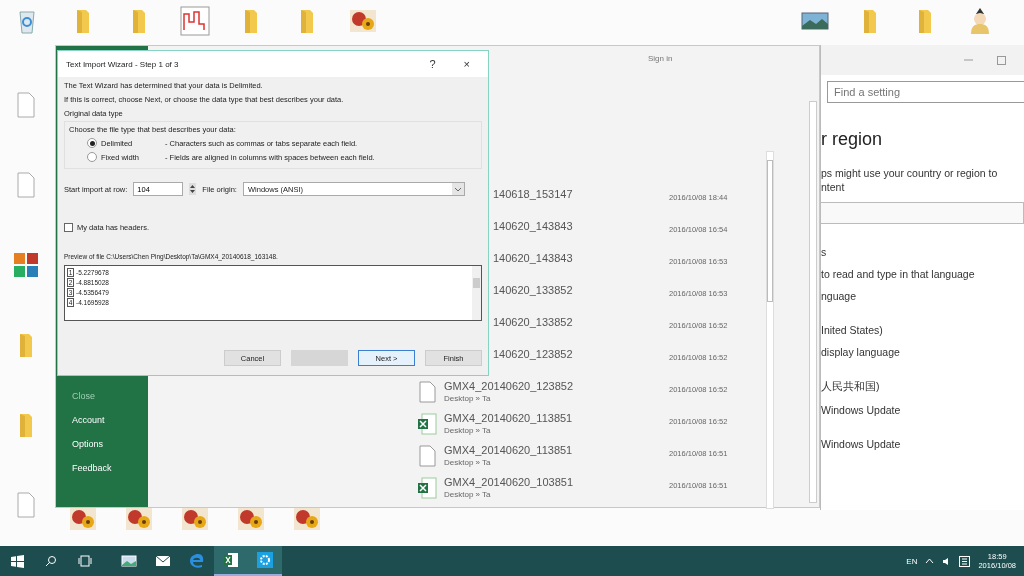 The image size is (1024, 576). I want to click on file-name: GMX4_20140620_103851, so click(553, 482).